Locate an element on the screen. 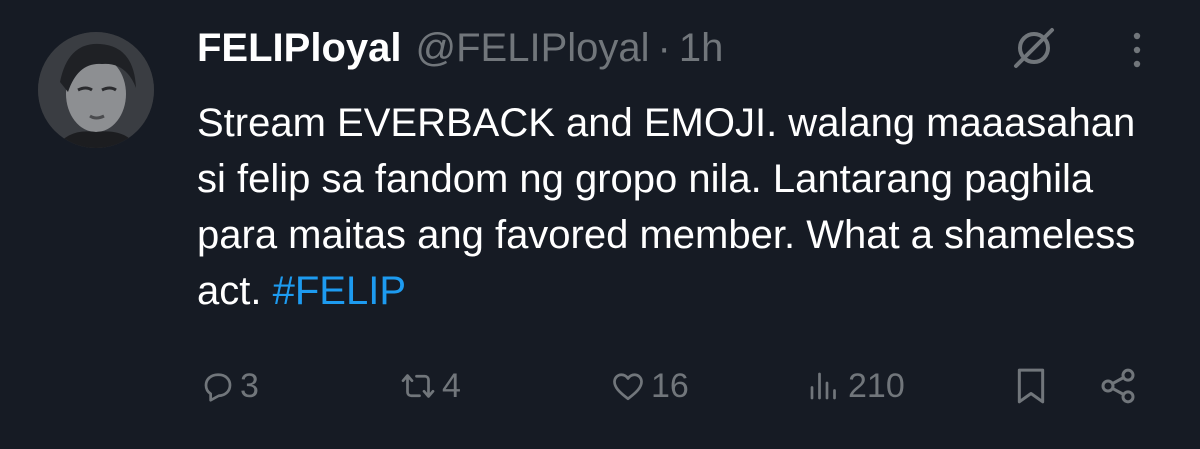 This screenshot has height=449, width=1200. avatar is located at coordinates (96, 90).